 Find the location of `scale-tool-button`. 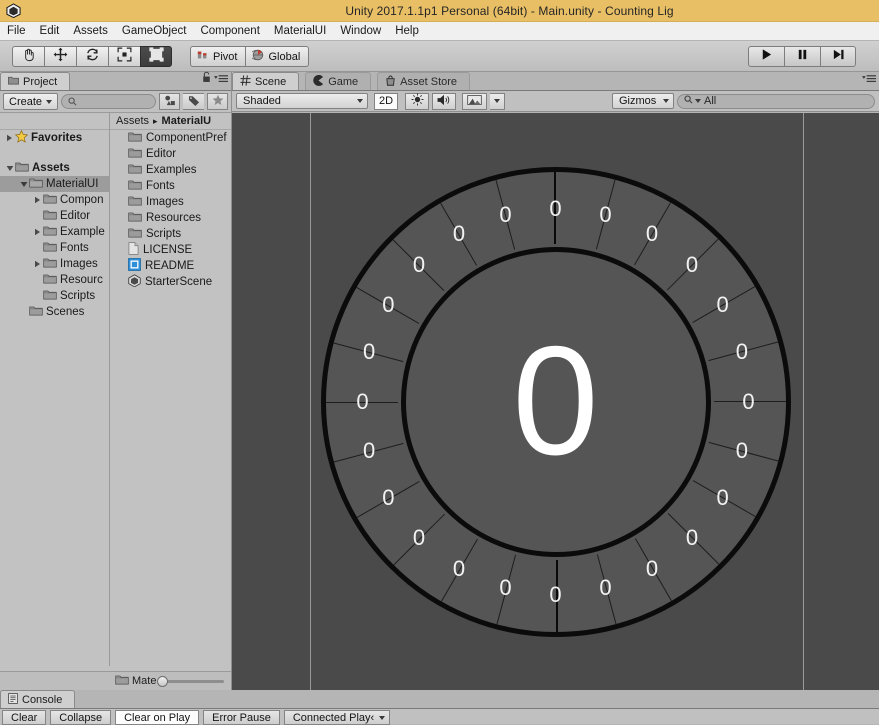

scale-tool-button is located at coordinates (124, 56).